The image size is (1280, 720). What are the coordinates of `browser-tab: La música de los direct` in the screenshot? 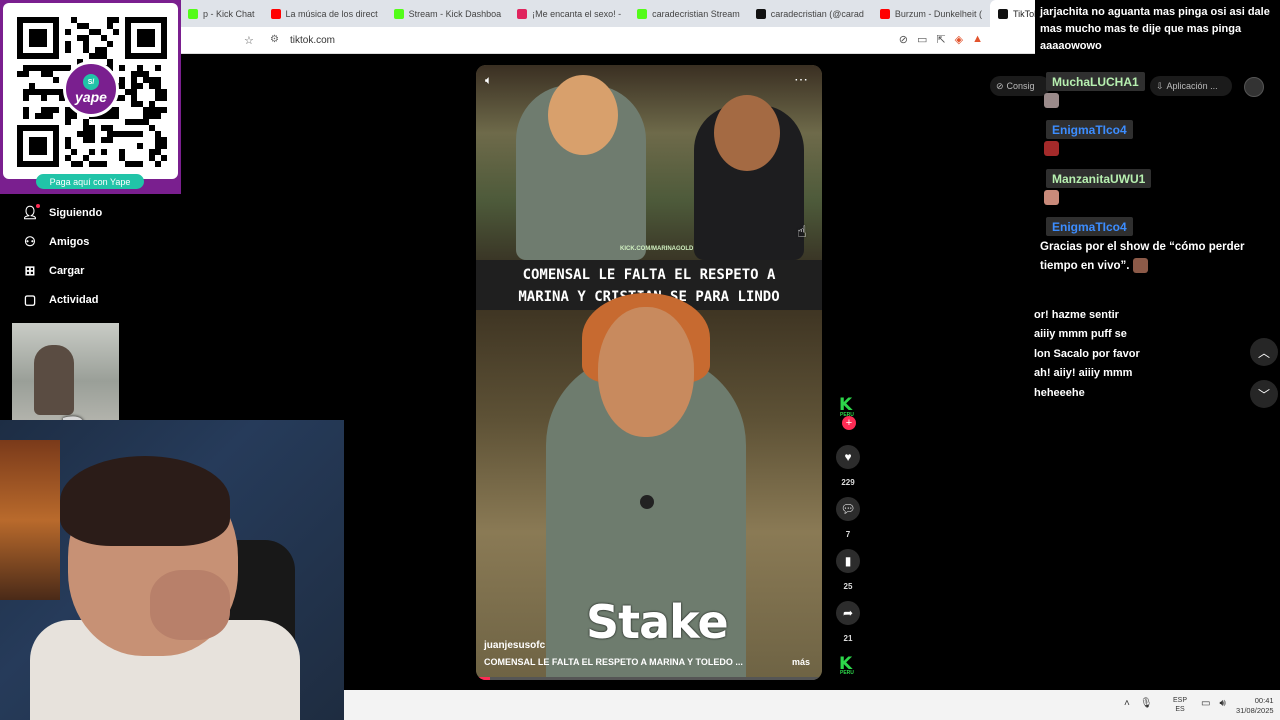 It's located at (324, 13).